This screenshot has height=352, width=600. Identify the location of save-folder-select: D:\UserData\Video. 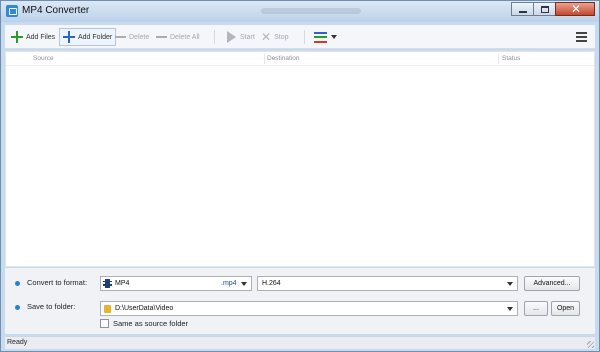
(309, 308).